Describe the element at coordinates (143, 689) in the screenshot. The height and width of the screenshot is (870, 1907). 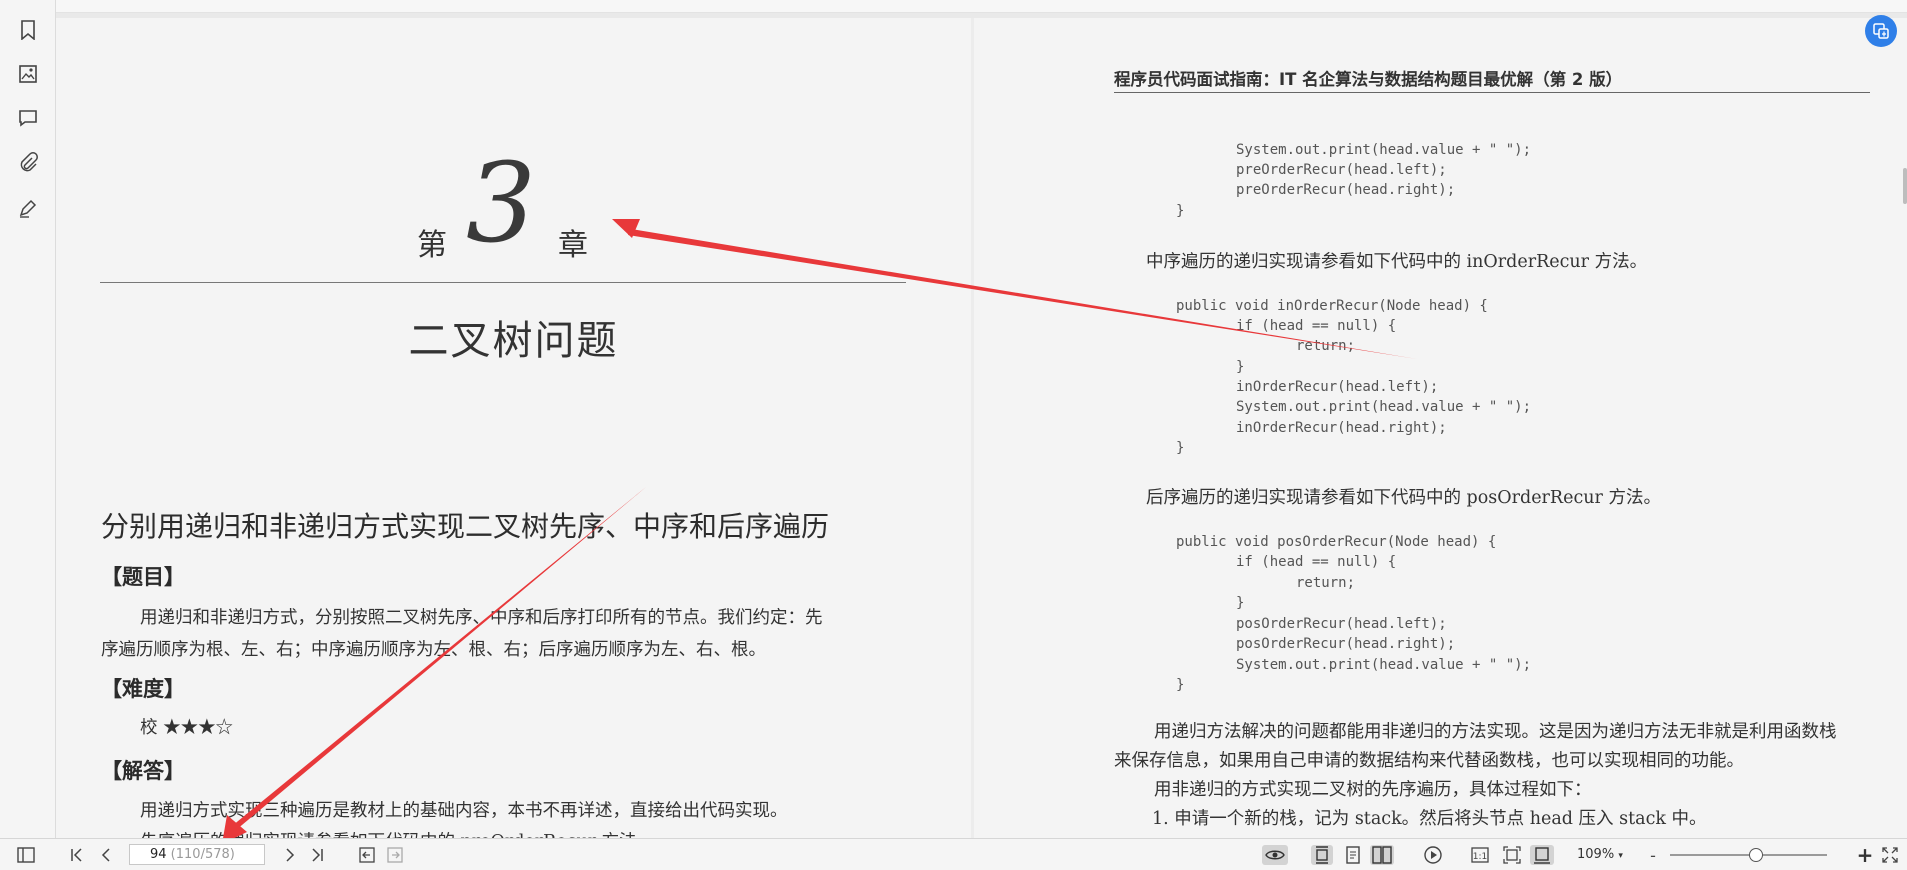
I see `difficulty-label: 【难度】` at that location.